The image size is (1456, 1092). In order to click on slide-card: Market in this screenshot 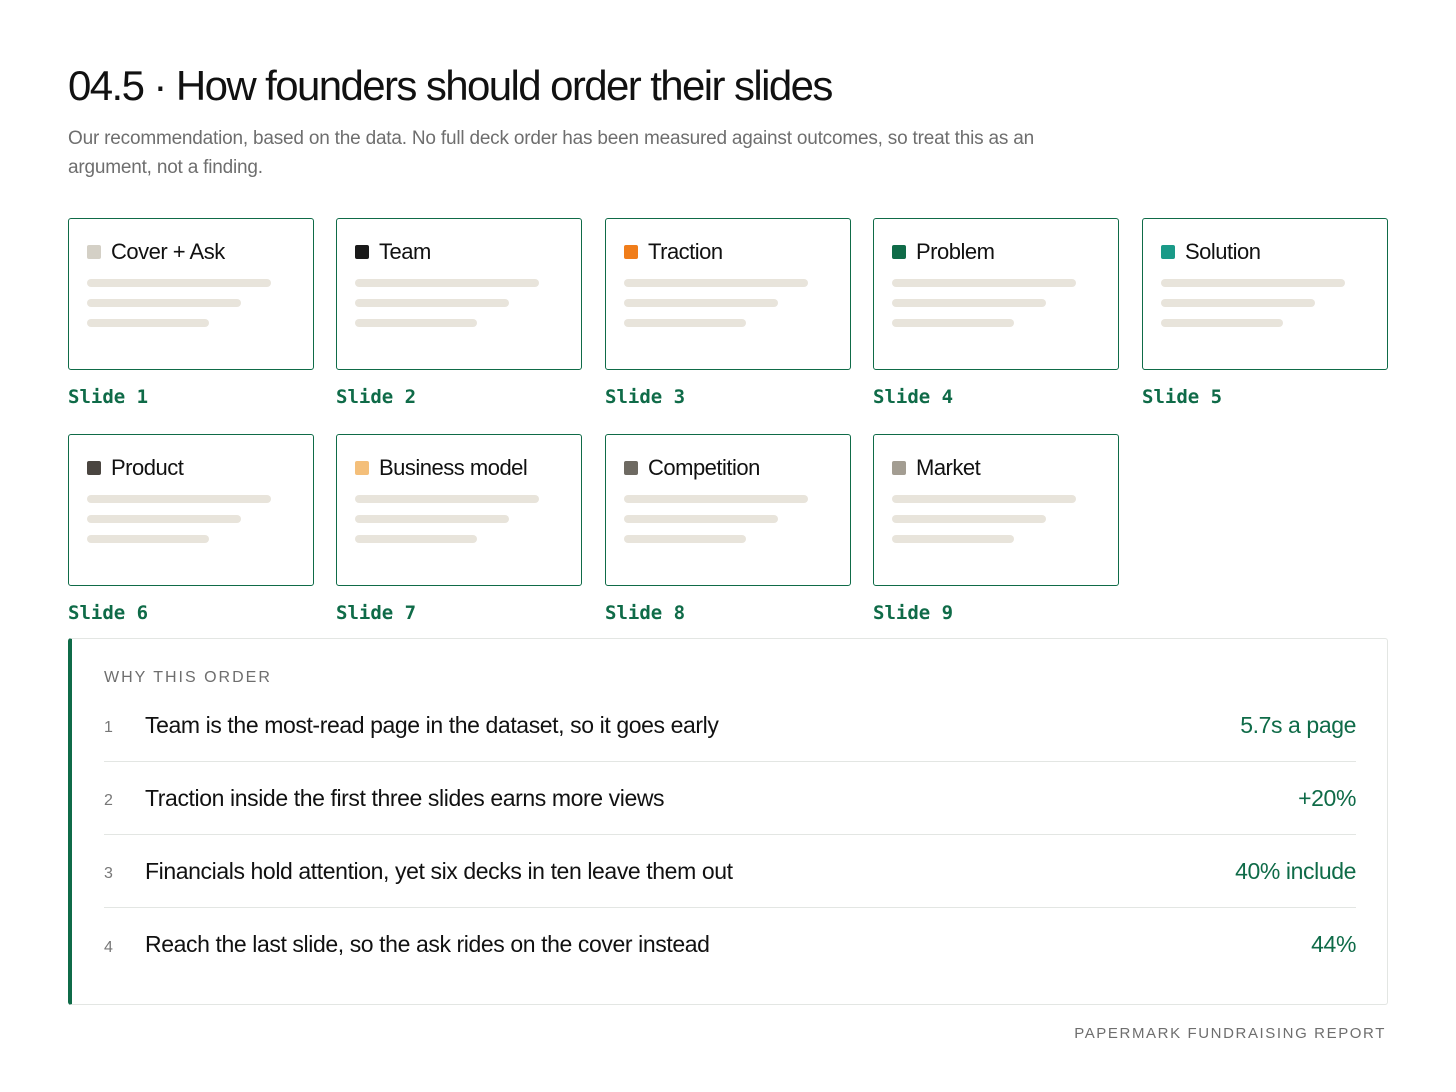, I will do `click(996, 510)`.